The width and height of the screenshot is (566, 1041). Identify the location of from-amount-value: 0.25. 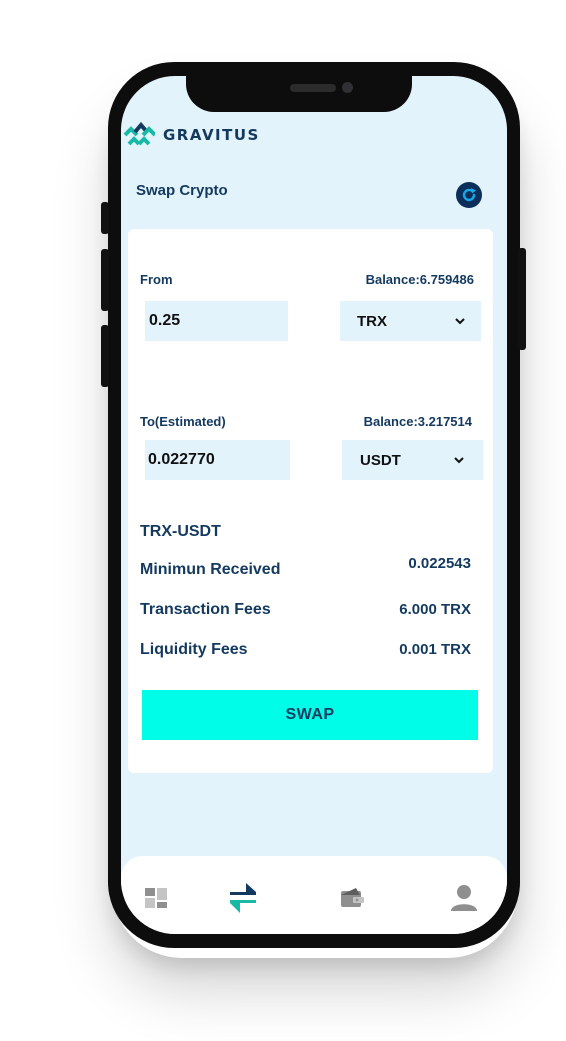
(165, 320).